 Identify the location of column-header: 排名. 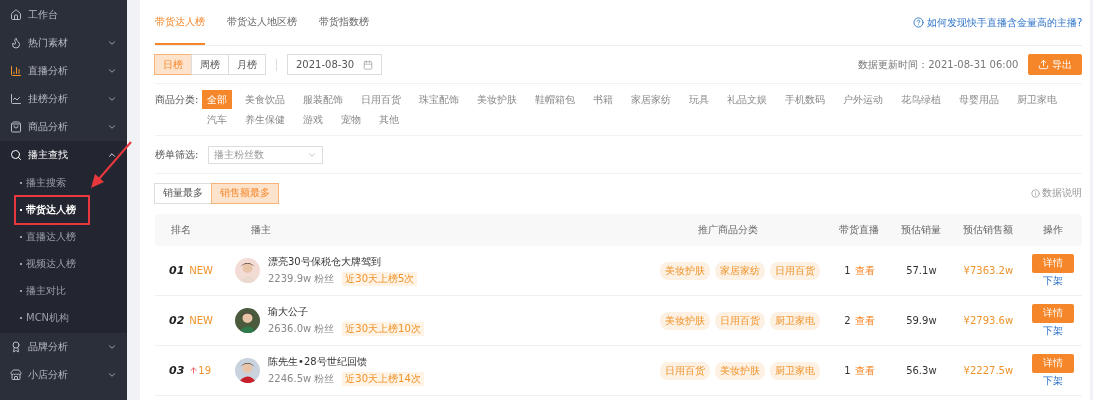
(181, 230).